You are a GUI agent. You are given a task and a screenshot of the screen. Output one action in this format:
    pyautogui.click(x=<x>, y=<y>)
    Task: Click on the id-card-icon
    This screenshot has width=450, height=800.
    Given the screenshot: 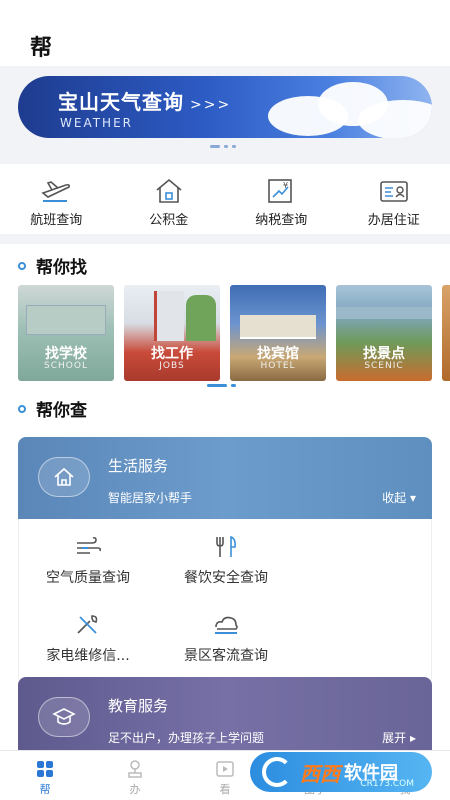 What is the action you would take?
    pyautogui.click(x=393, y=191)
    